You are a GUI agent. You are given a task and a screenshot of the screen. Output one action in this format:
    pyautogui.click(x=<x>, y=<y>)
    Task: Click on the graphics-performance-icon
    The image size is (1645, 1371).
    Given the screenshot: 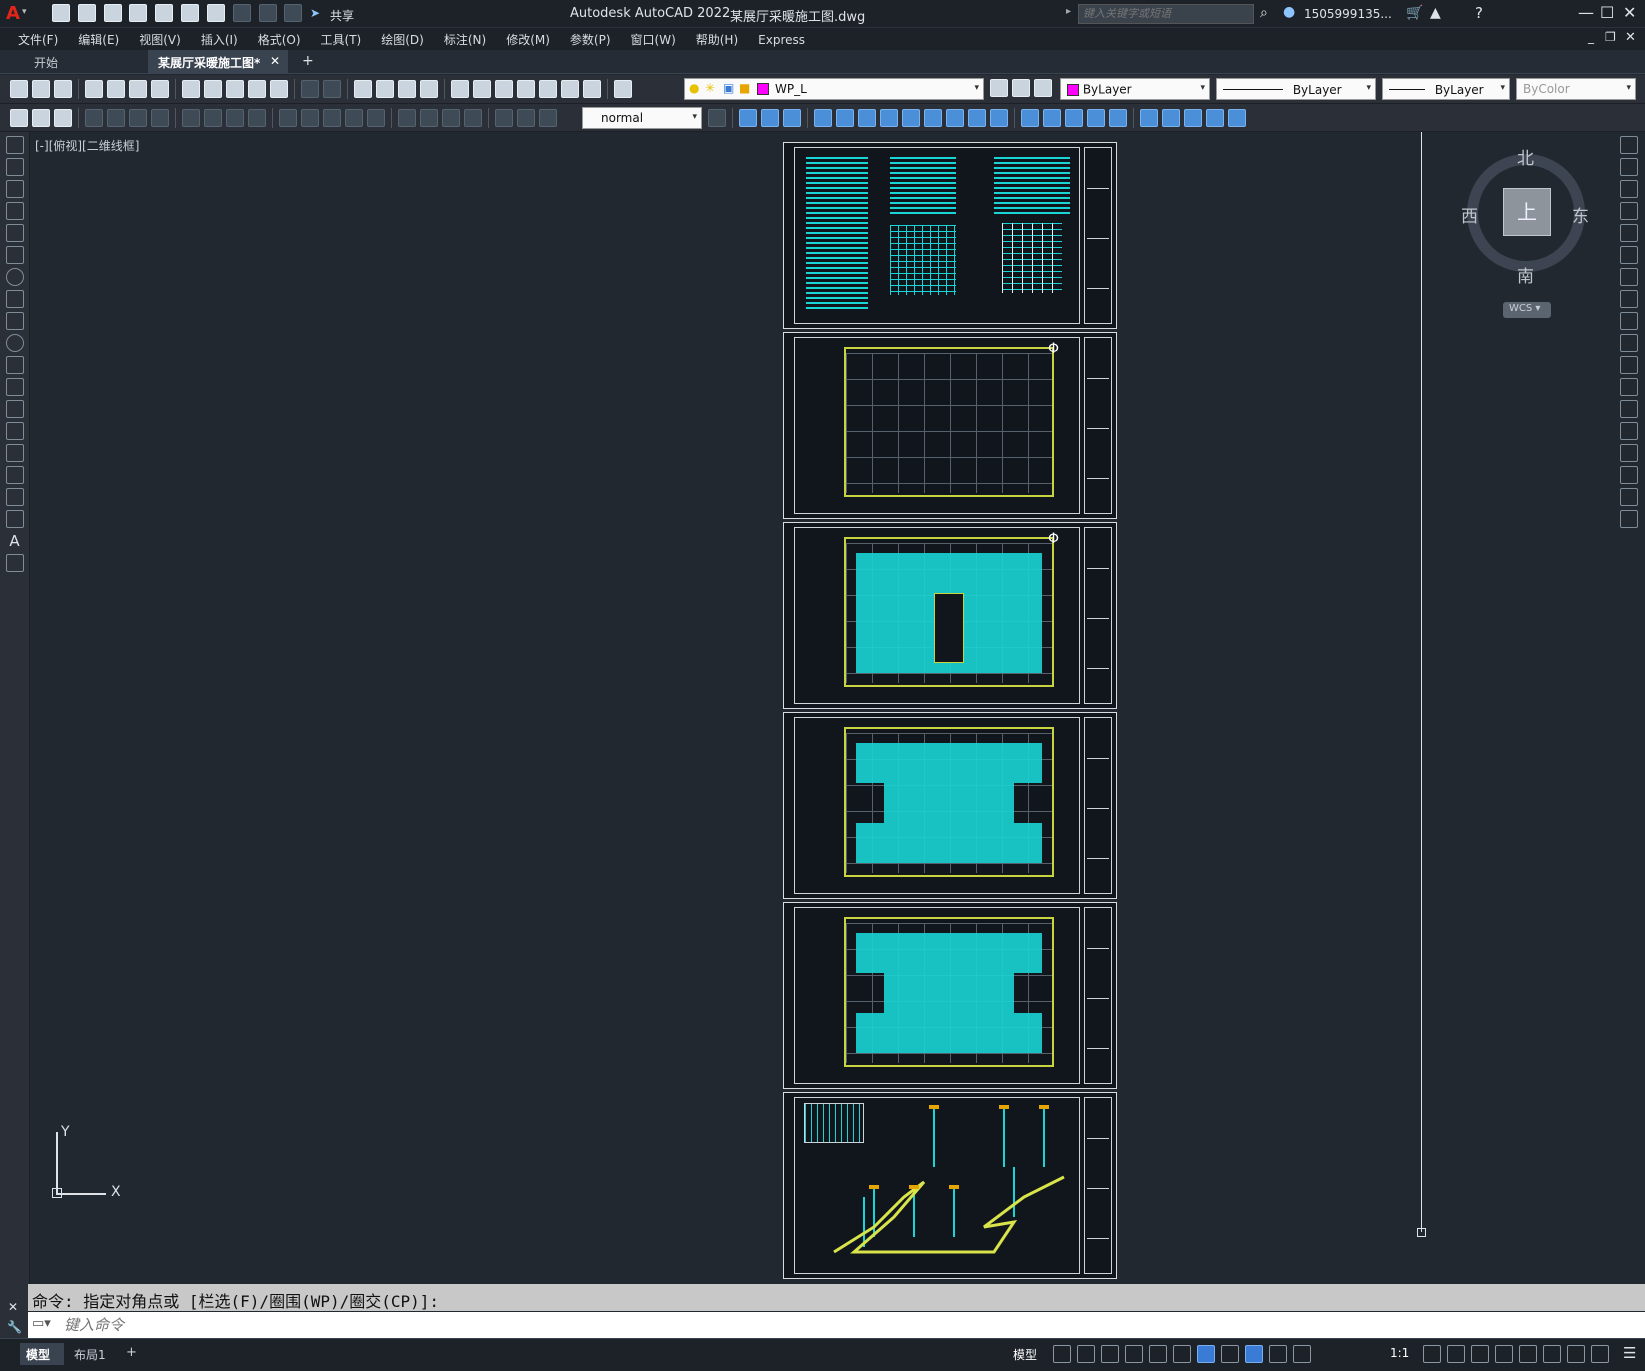 What is the action you would take?
    pyautogui.click(x=1576, y=1354)
    